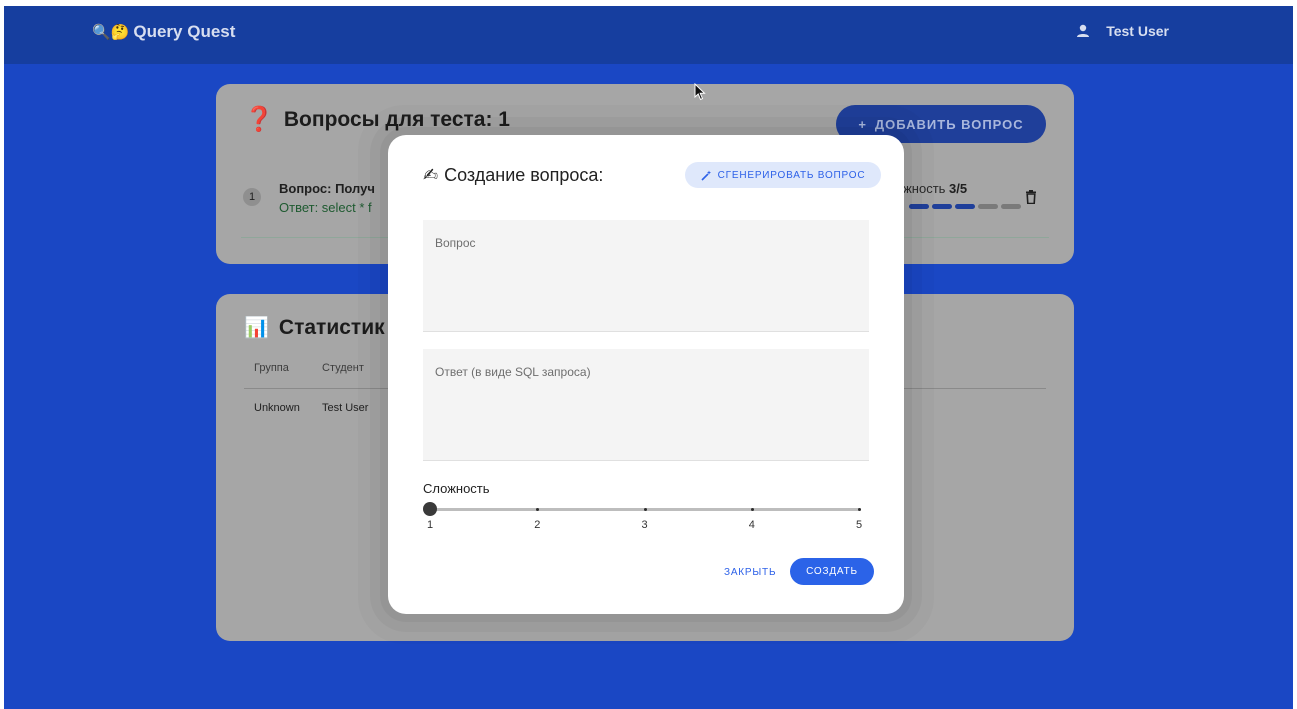  Describe the element at coordinates (832, 571) in the screenshot. I see `create-button: СОЗДАТЬ` at that location.